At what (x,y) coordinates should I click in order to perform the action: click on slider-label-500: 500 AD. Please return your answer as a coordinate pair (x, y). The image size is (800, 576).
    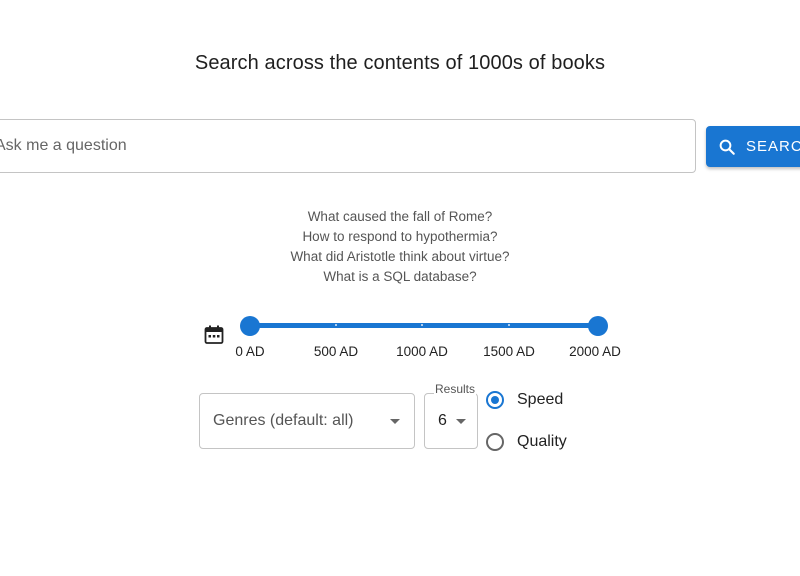
    Looking at the image, I should click on (336, 351).